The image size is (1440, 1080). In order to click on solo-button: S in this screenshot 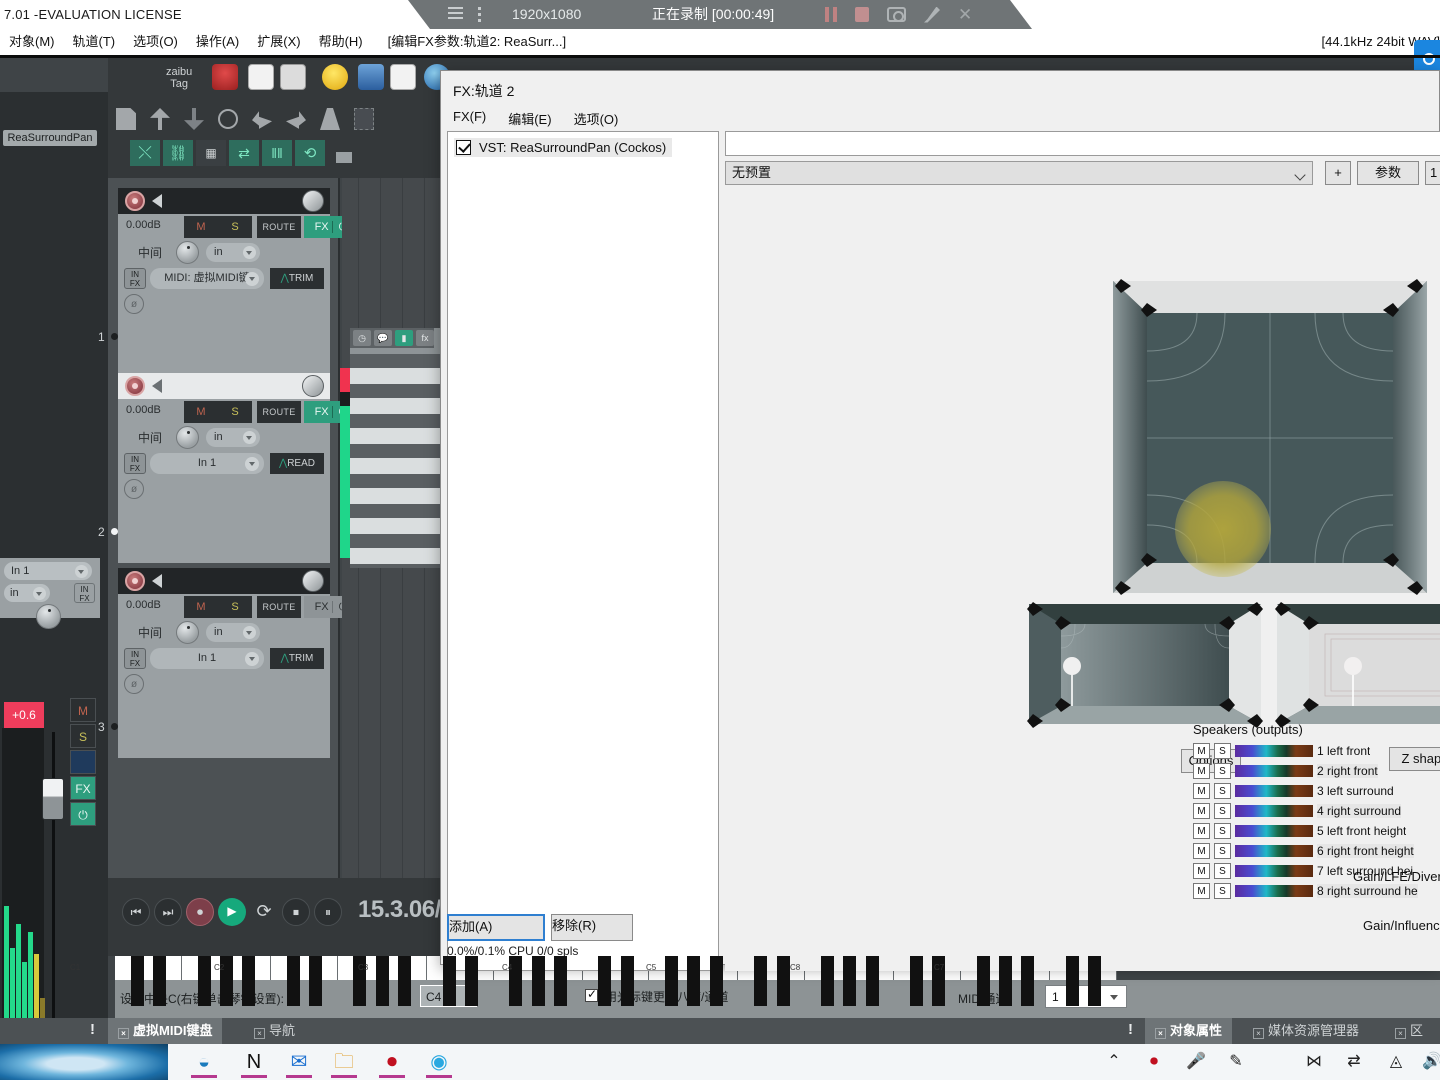, I will do `click(235, 412)`.